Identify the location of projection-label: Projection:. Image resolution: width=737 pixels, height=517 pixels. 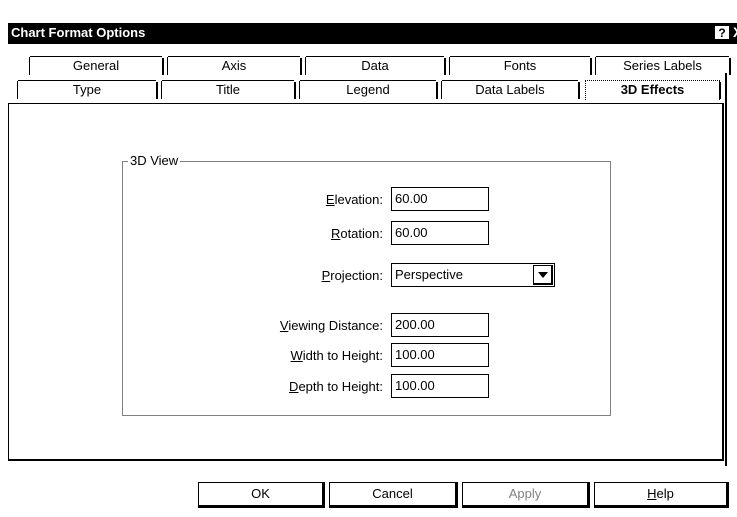
(352, 275).